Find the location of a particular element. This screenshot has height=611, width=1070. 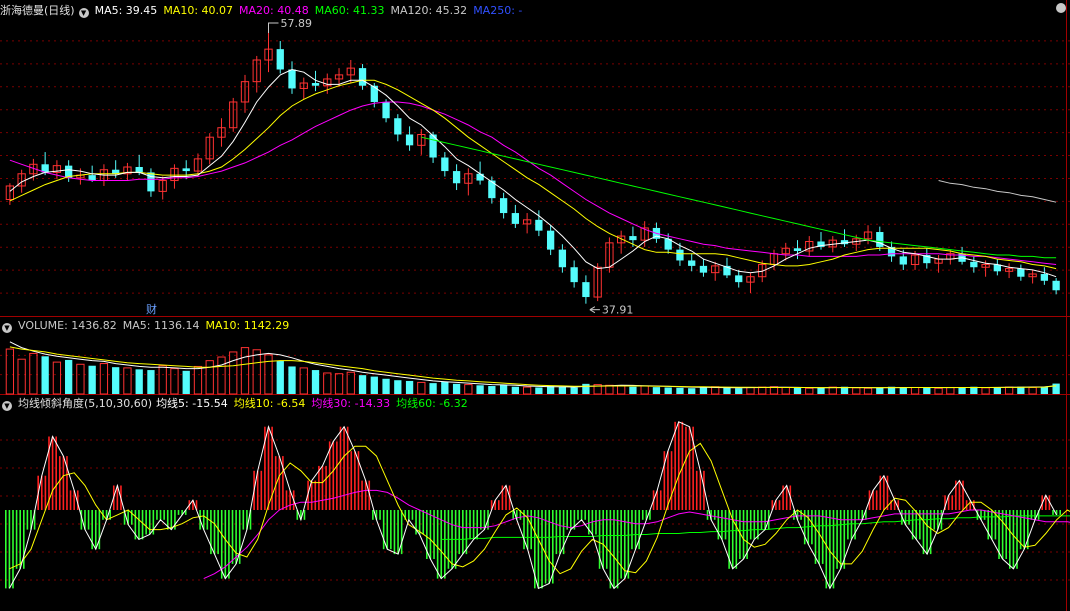

ma120-line is located at coordinates (997, 191).